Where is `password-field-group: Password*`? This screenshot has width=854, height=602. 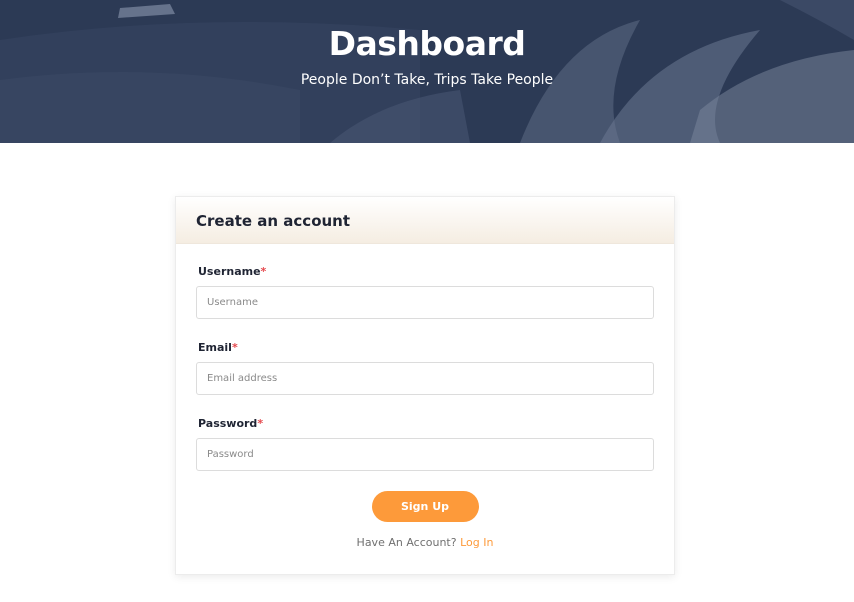
password-field-group: Password* is located at coordinates (425, 444).